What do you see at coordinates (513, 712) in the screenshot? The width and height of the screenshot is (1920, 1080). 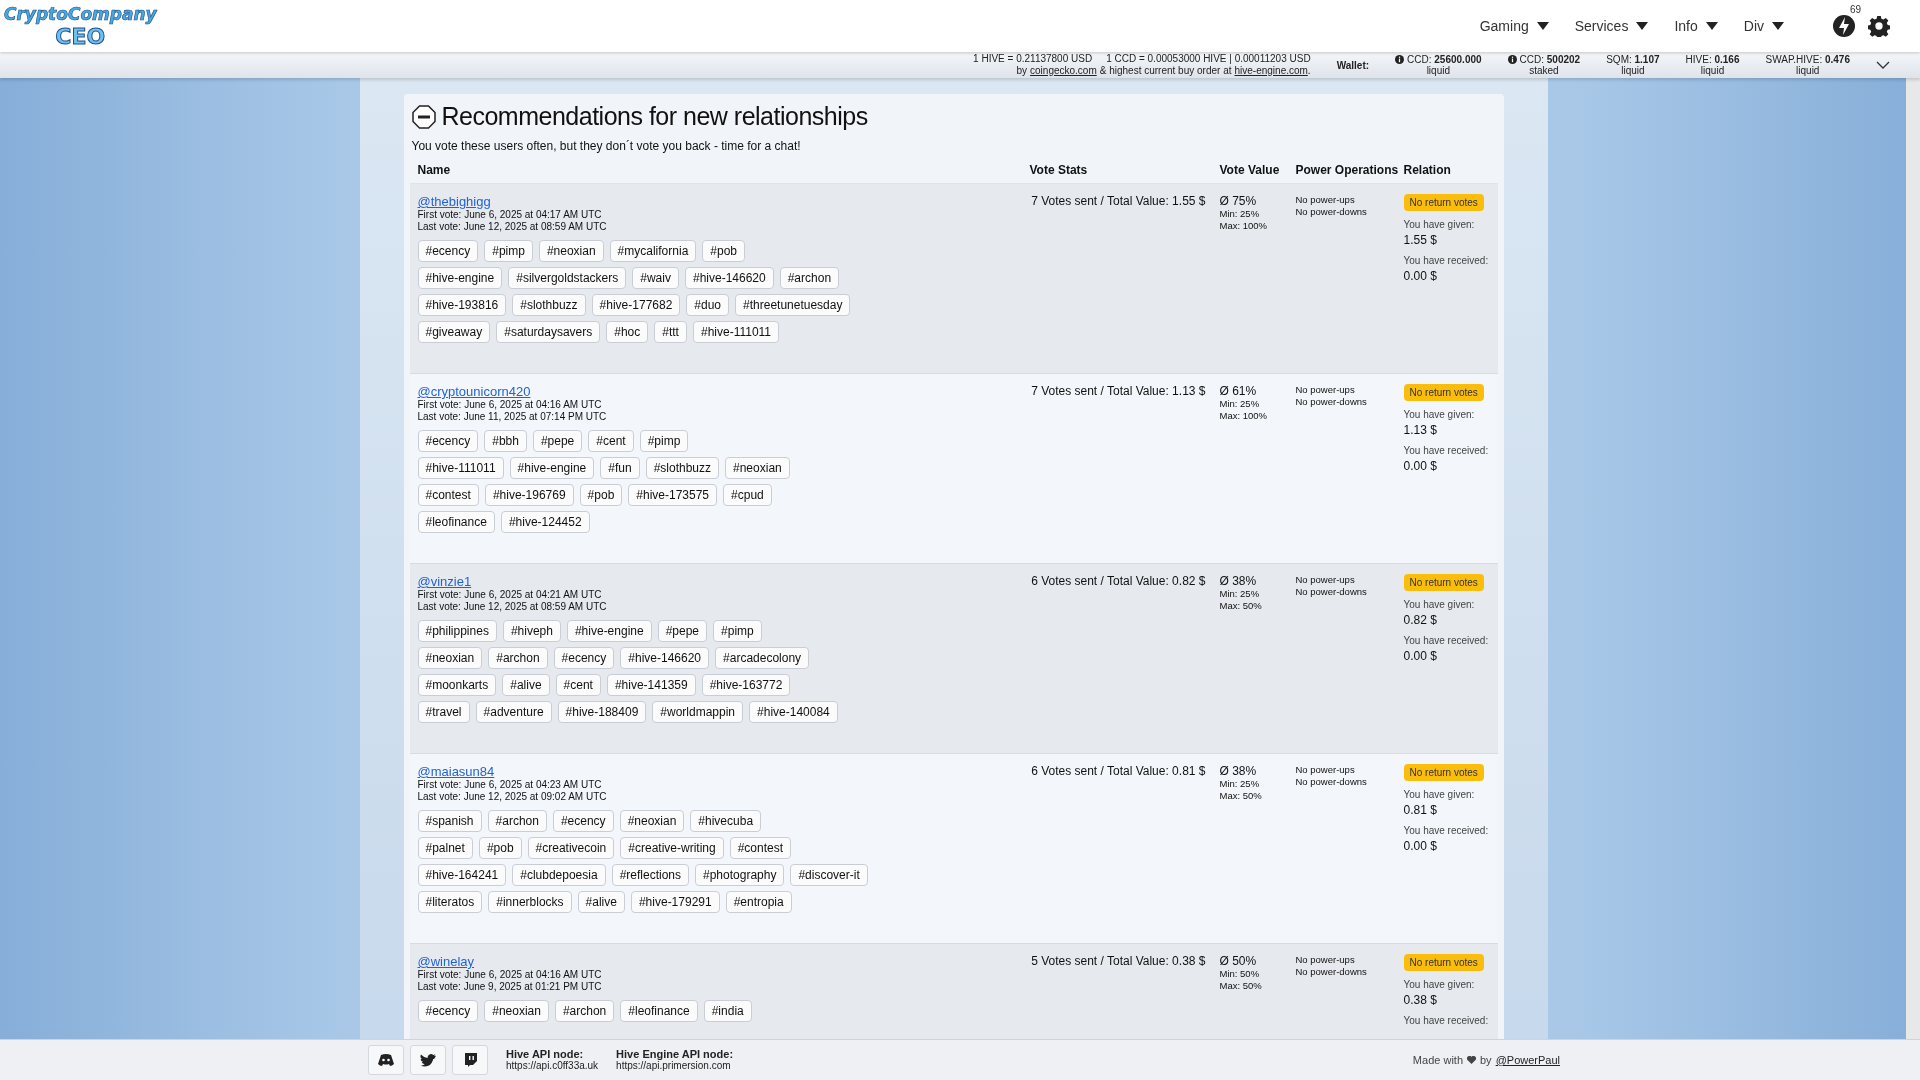 I see `tag: #adventure` at bounding box center [513, 712].